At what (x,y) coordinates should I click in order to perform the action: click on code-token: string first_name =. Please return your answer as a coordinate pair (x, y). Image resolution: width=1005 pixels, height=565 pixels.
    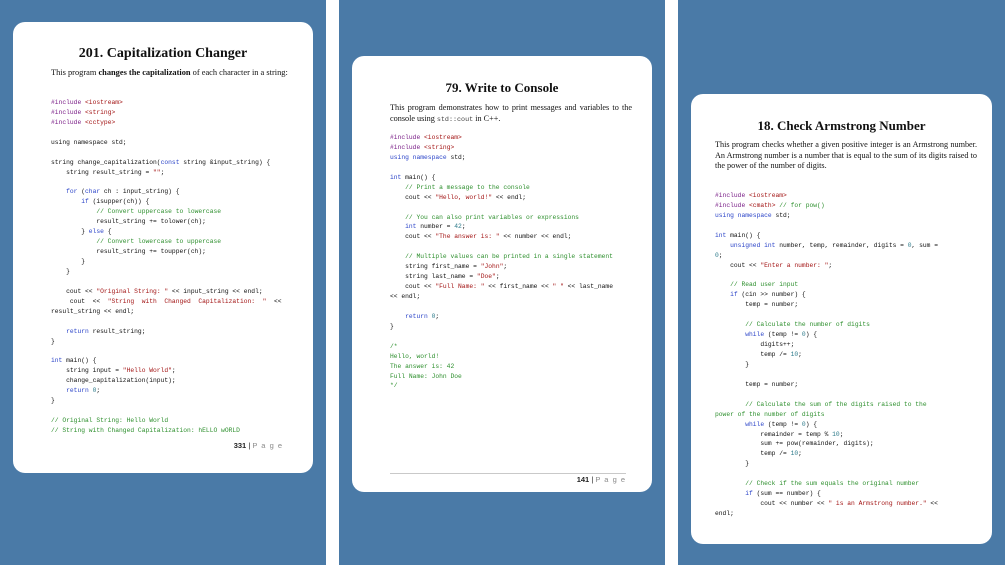
    Looking at the image, I should click on (435, 267).